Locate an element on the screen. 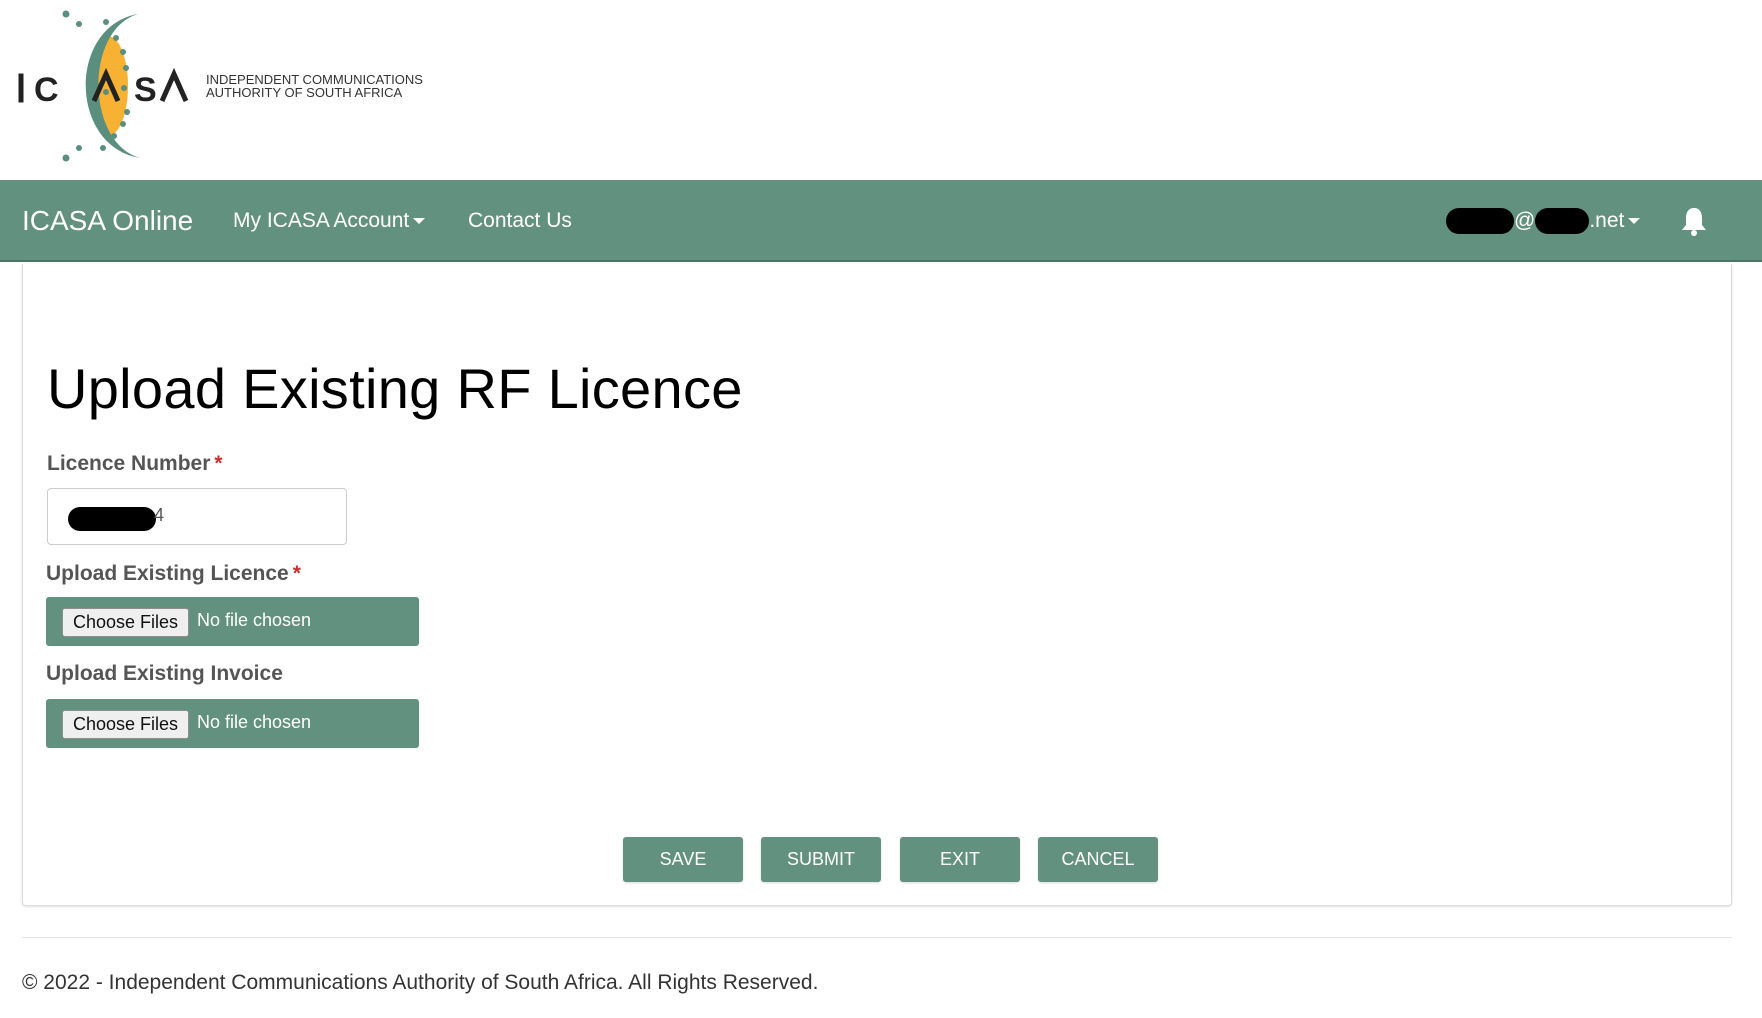 This screenshot has width=1762, height=1018. upload-licence-label-text: Upload Existing Licence is located at coordinates (167, 573).